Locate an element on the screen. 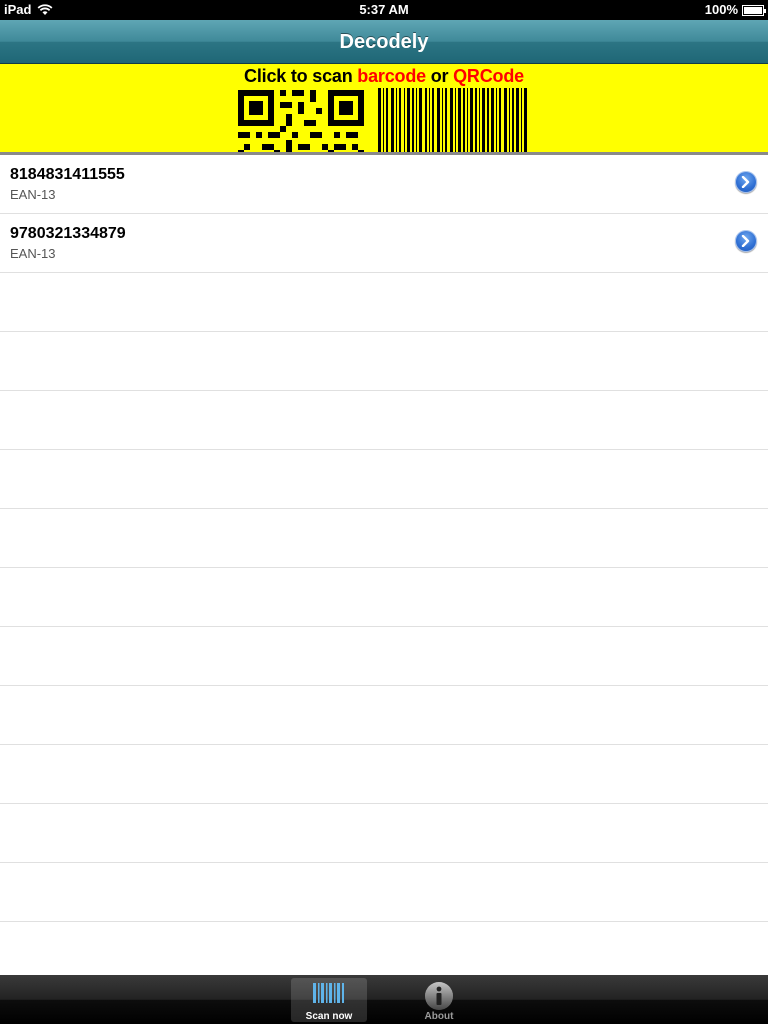  nav-title: Decodely is located at coordinates (384, 42).